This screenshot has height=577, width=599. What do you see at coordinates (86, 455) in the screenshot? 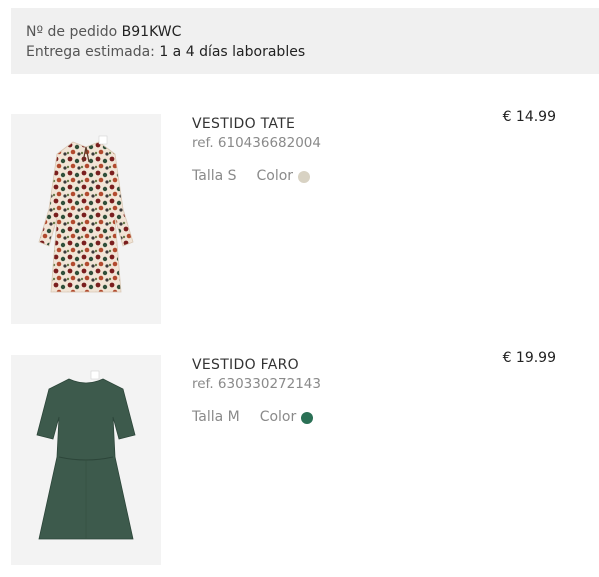
I see `green-dress-image` at bounding box center [86, 455].